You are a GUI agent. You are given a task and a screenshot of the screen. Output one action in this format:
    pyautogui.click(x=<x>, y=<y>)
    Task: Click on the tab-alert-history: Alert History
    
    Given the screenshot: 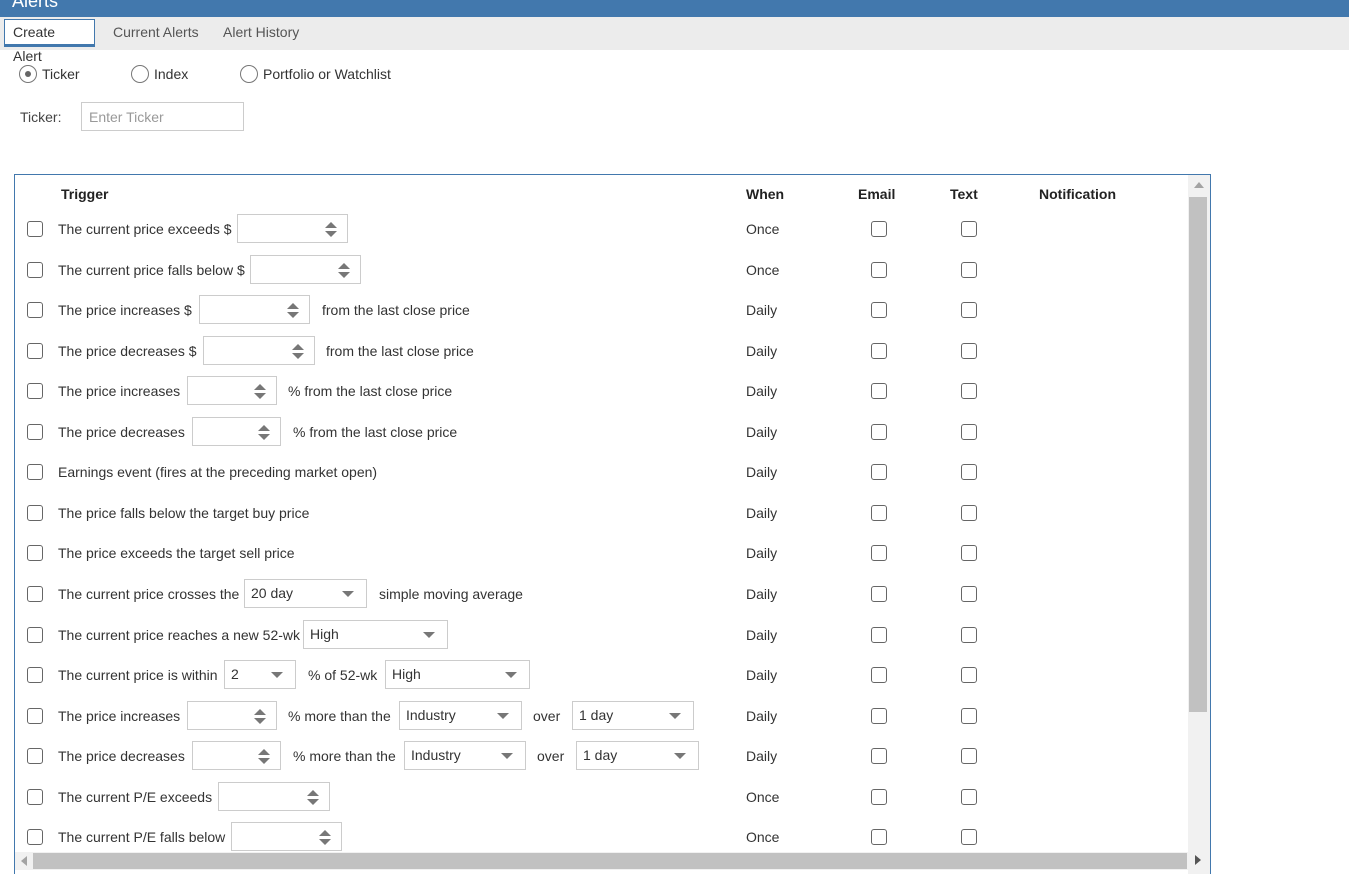 What is the action you would take?
    pyautogui.click(x=261, y=33)
    